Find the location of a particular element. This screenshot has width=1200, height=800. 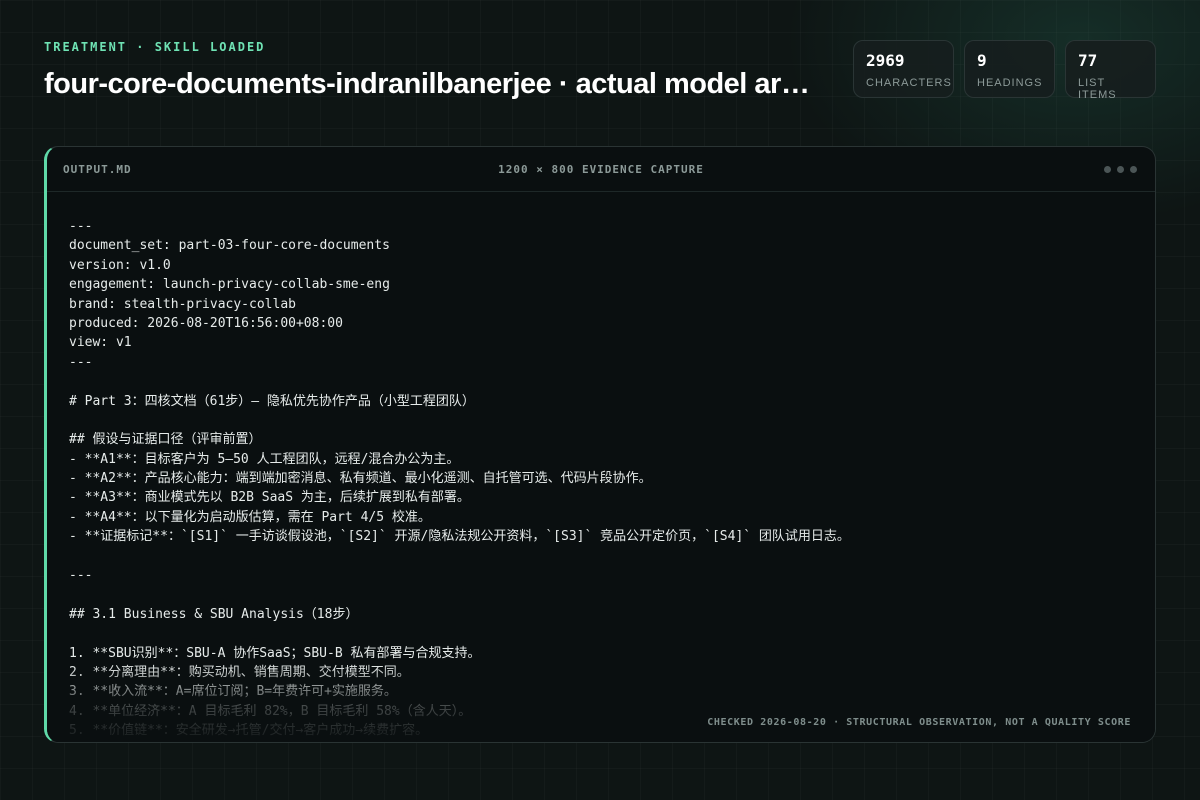

code-line: - **A4**：以下量化为启动版估算，需在 Part 4/5 校准。 is located at coordinates (250, 517).